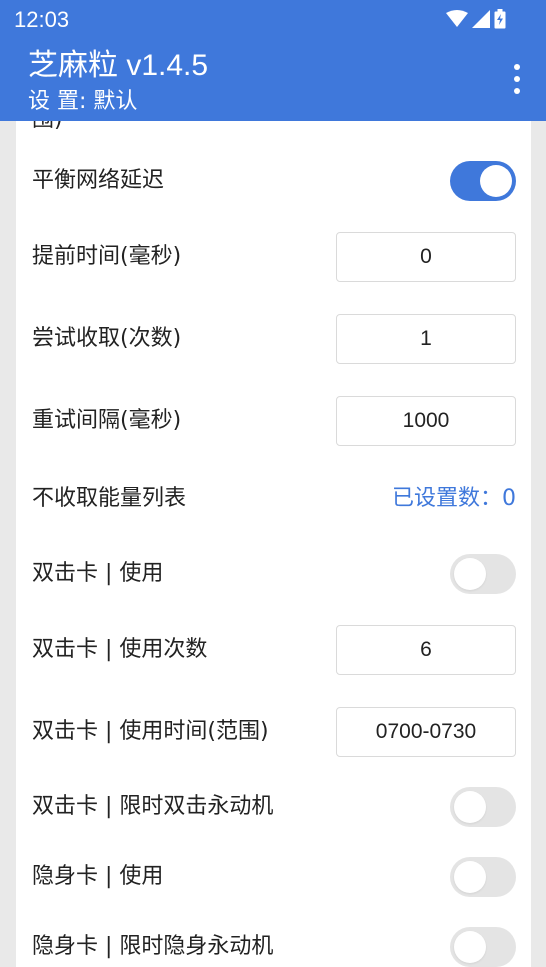 Image resolution: width=546 pixels, height=967 pixels. Describe the element at coordinates (107, 256) in the screenshot. I see `setting-label: 提前时间(毫秒)` at that location.